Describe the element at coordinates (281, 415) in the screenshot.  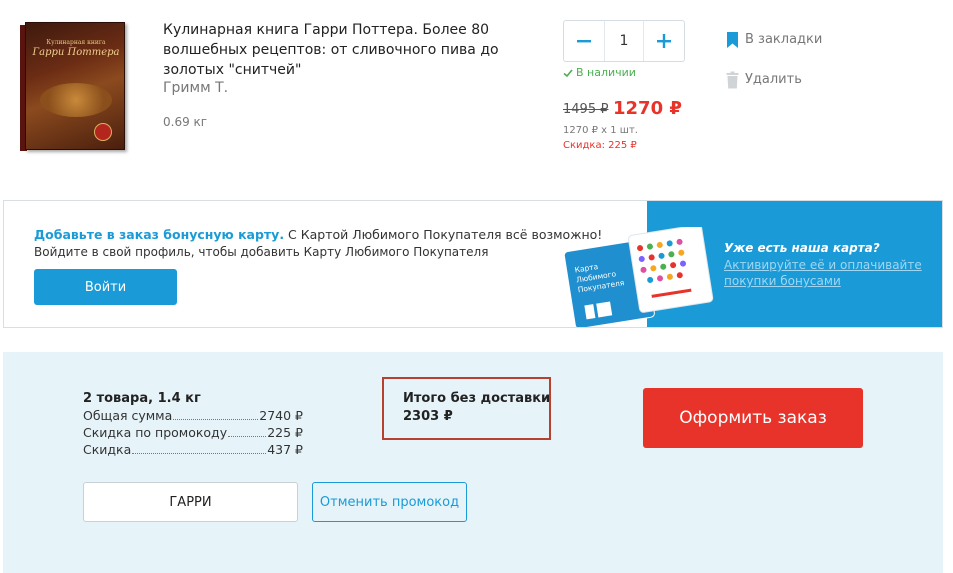
I see `summary-row-amount: 2740 ₽` at that location.